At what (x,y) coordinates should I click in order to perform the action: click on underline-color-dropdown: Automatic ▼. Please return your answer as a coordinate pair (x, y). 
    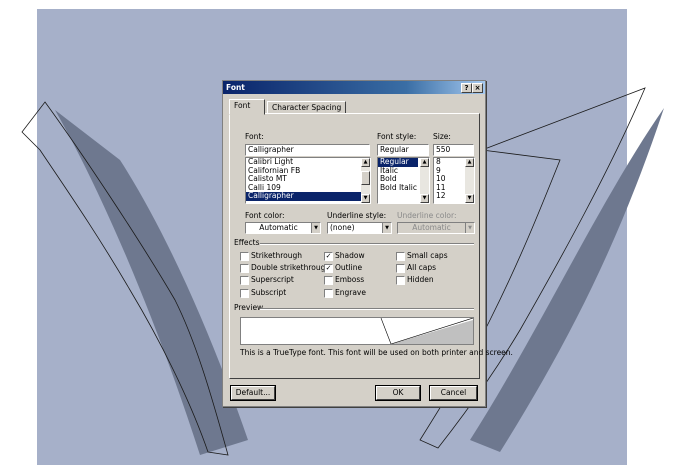
    Looking at the image, I should click on (436, 228).